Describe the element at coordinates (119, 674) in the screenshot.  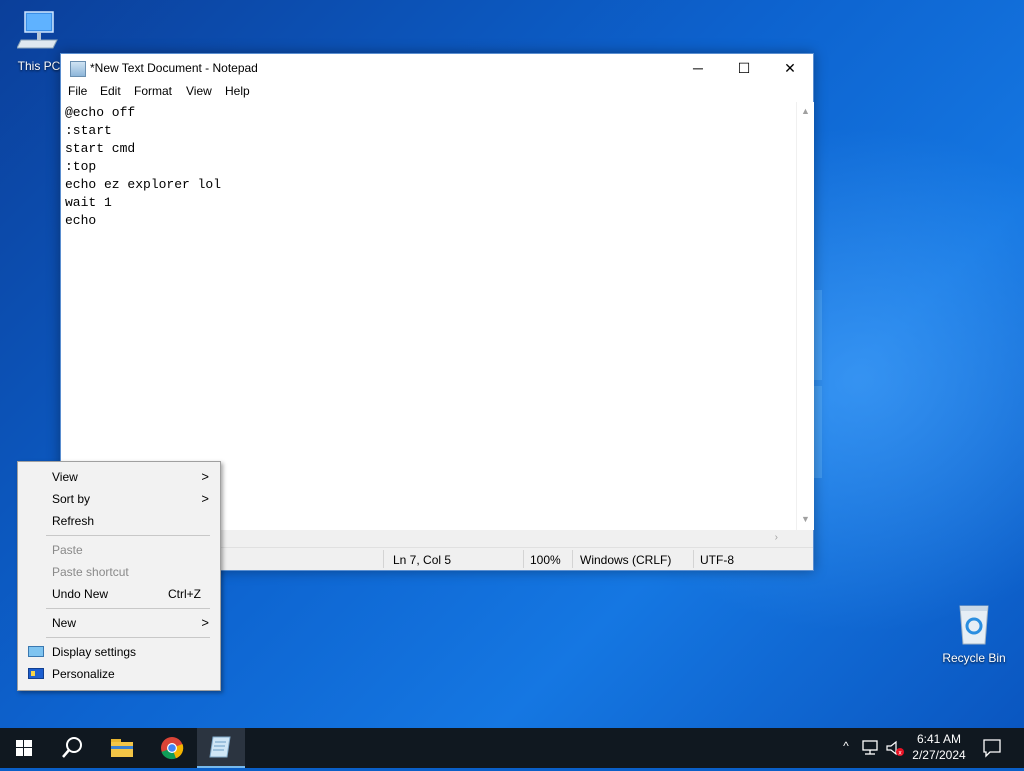
I see `menu-item-personalize: Personalize` at that location.